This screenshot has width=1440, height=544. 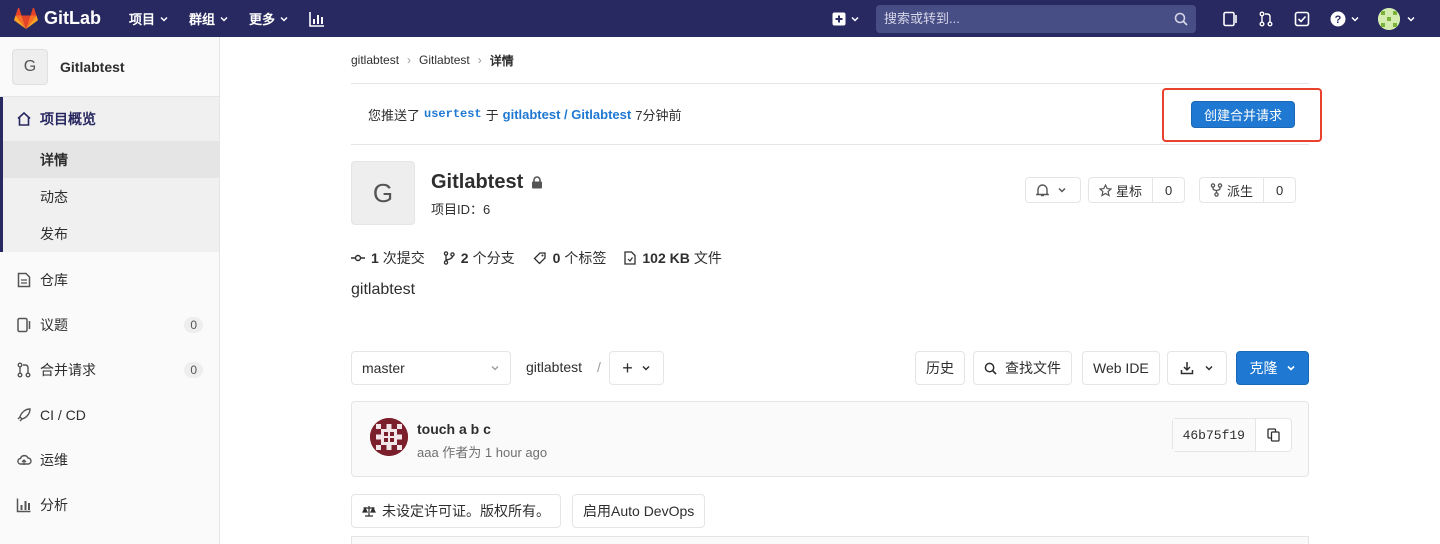 I want to click on branches-label: 个分支, so click(x=493, y=258).